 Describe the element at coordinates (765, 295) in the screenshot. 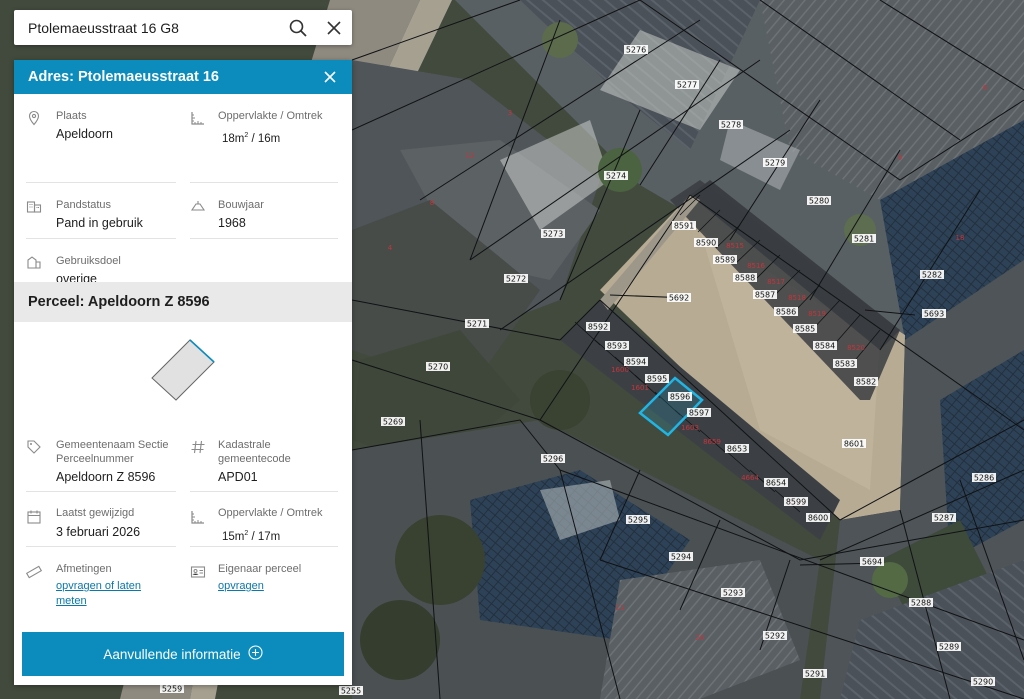

I see `parcel-label-8587: 8587` at that location.